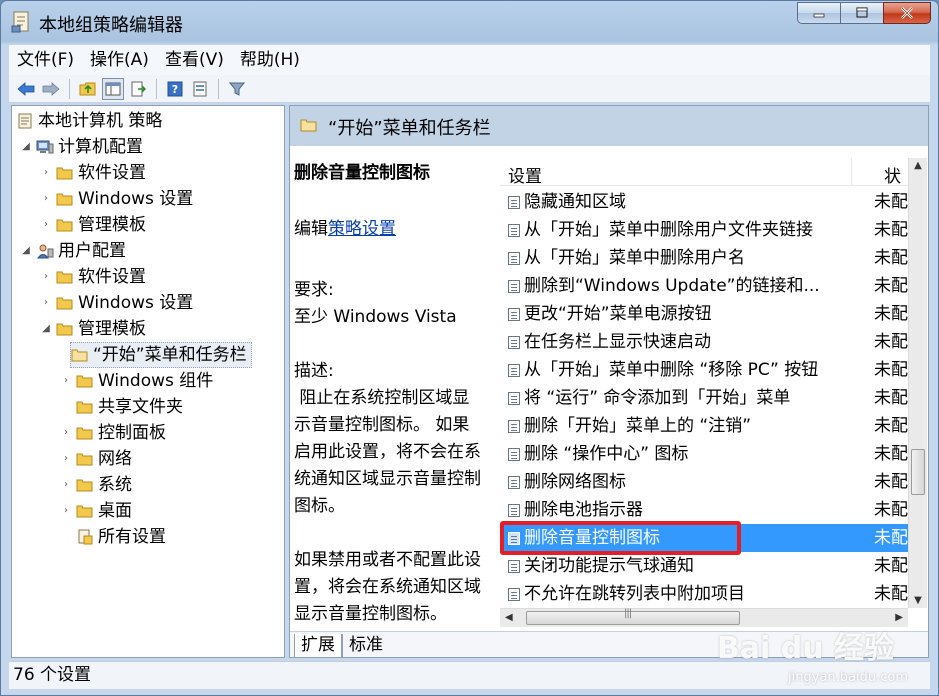 Image resolution: width=939 pixels, height=696 pixels. I want to click on tab-standard: 标准, so click(365, 645).